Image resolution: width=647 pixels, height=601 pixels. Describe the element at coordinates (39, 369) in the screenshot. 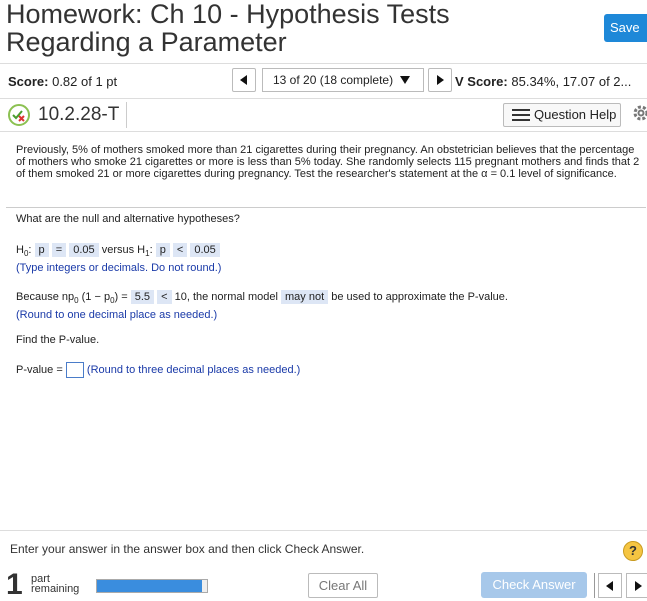

I see `pvalue-label: P-value =` at that location.